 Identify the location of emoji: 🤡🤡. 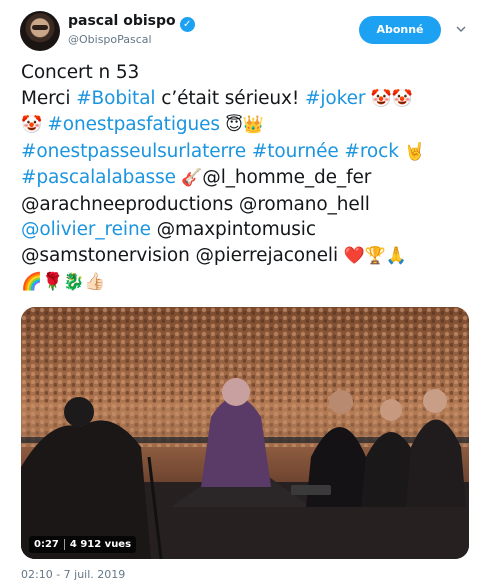
(389, 98).